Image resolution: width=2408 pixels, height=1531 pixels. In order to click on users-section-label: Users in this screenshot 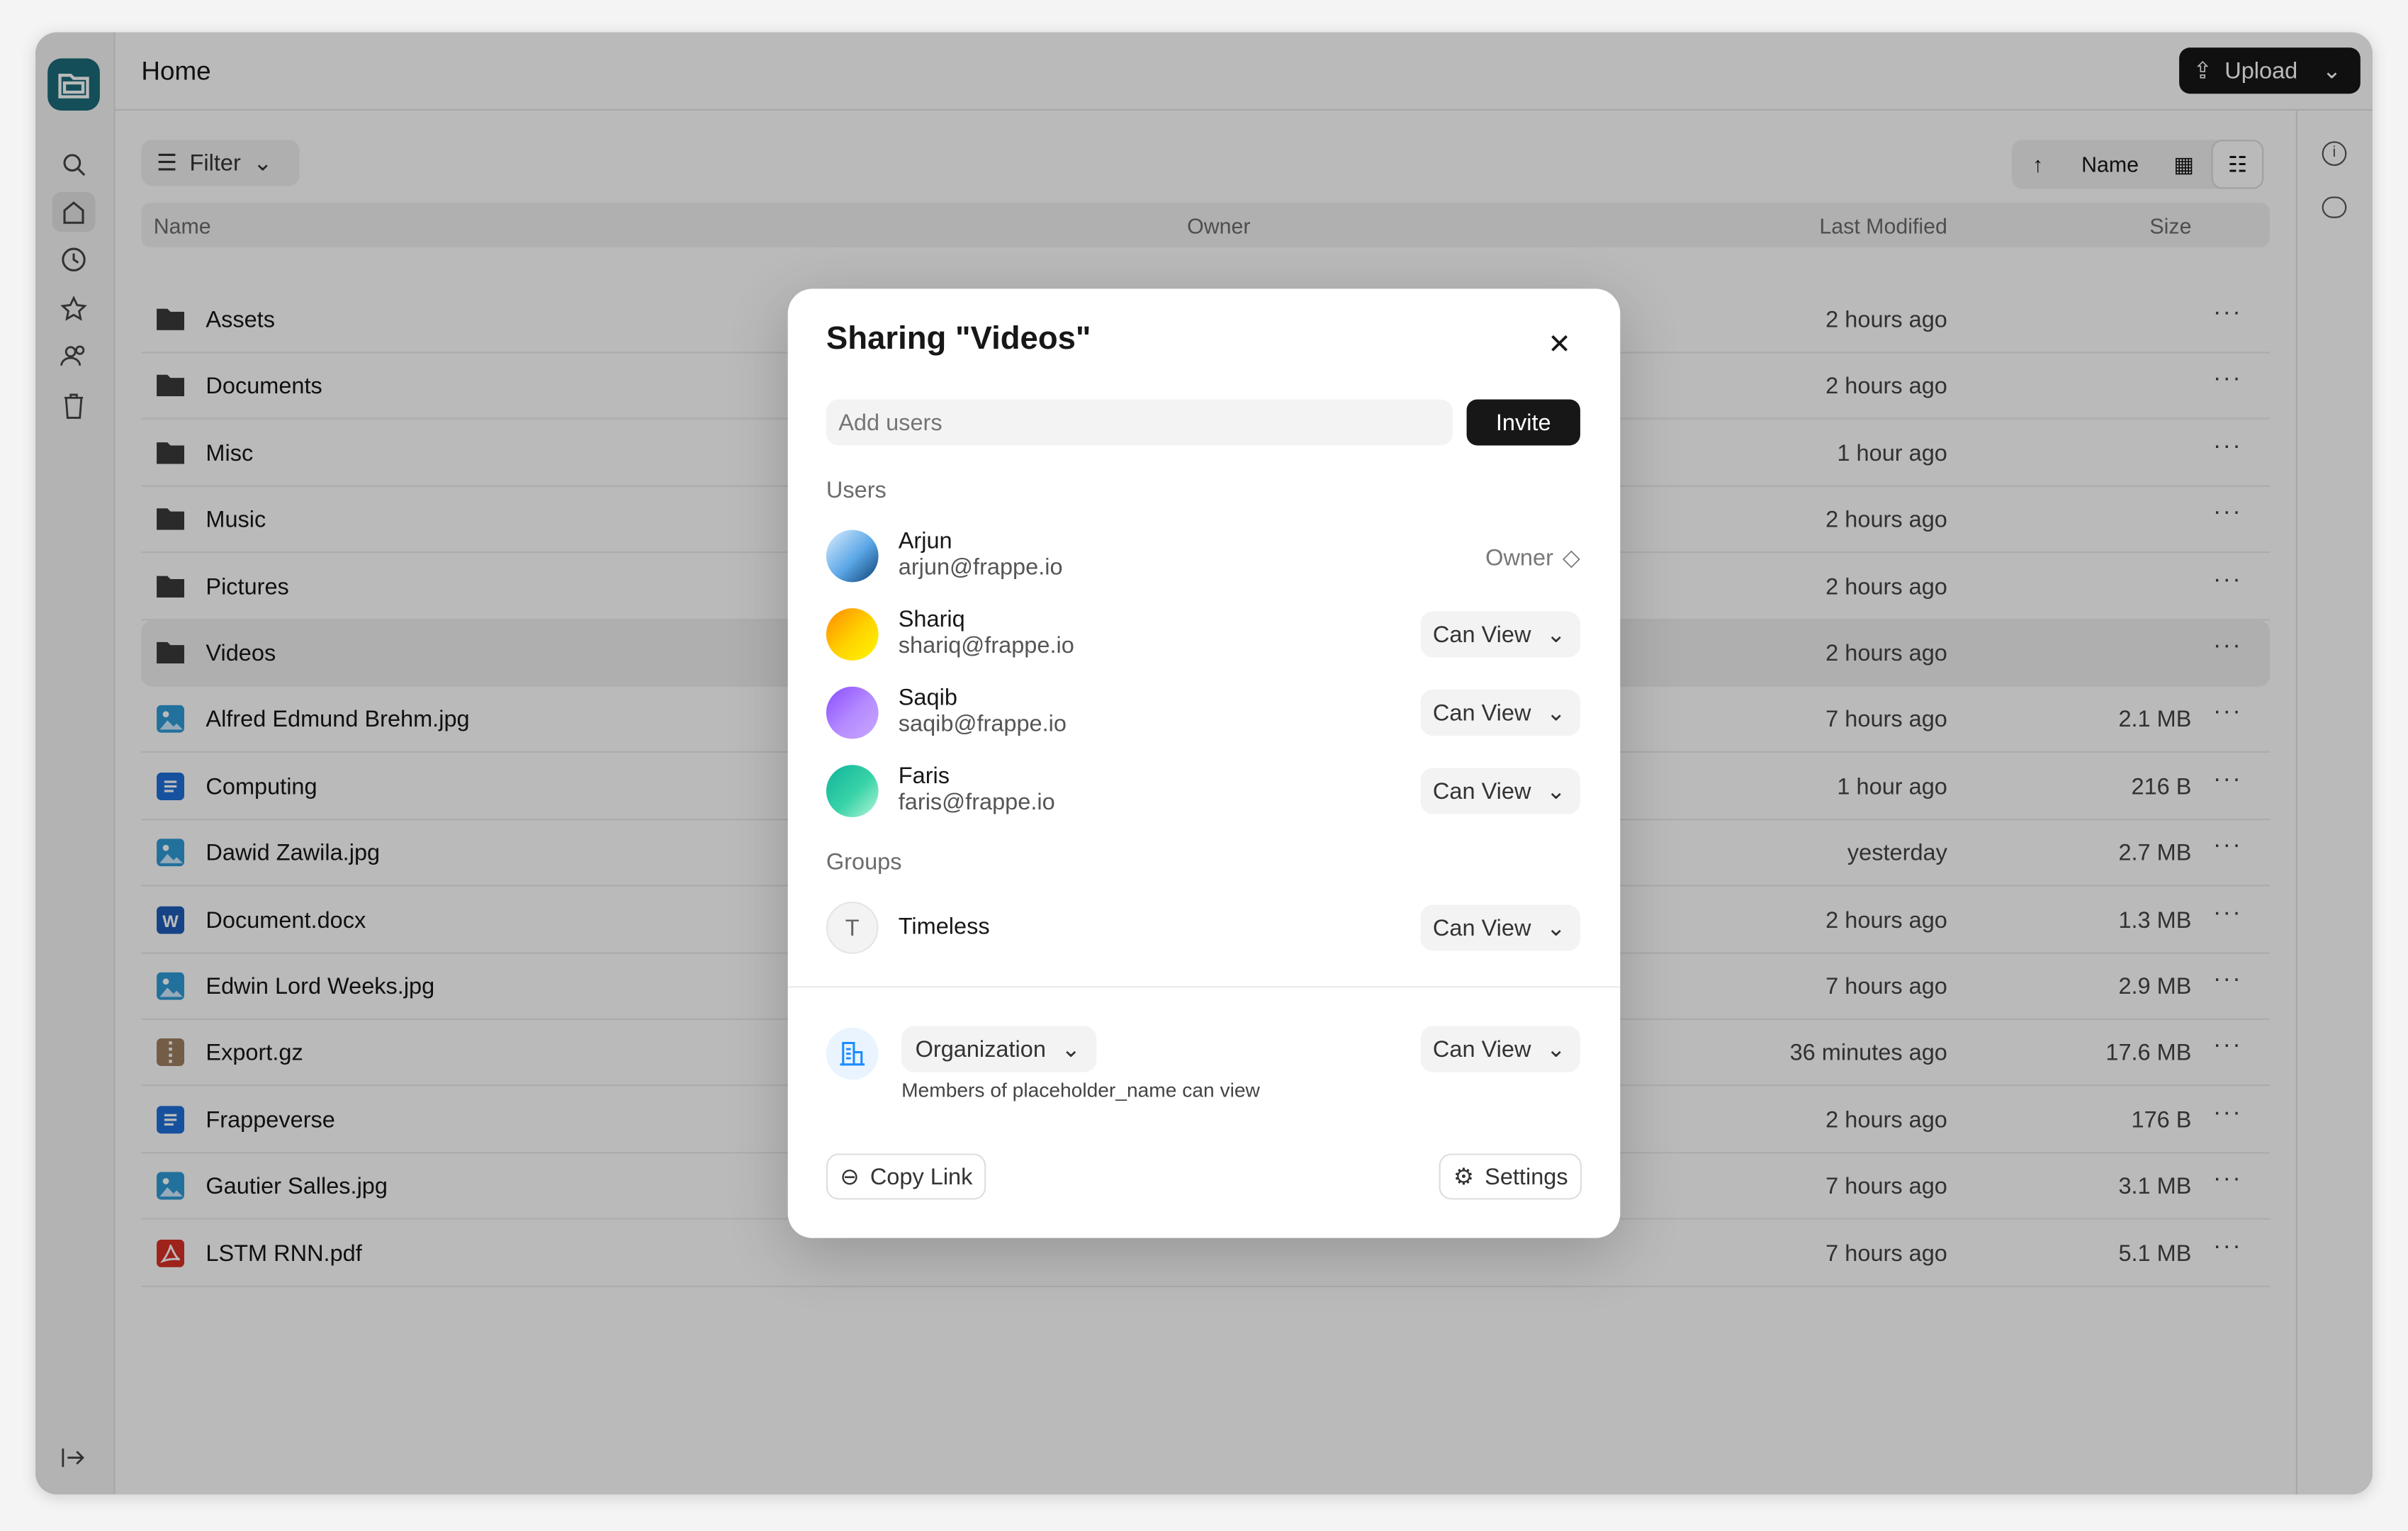, I will do `click(856, 490)`.